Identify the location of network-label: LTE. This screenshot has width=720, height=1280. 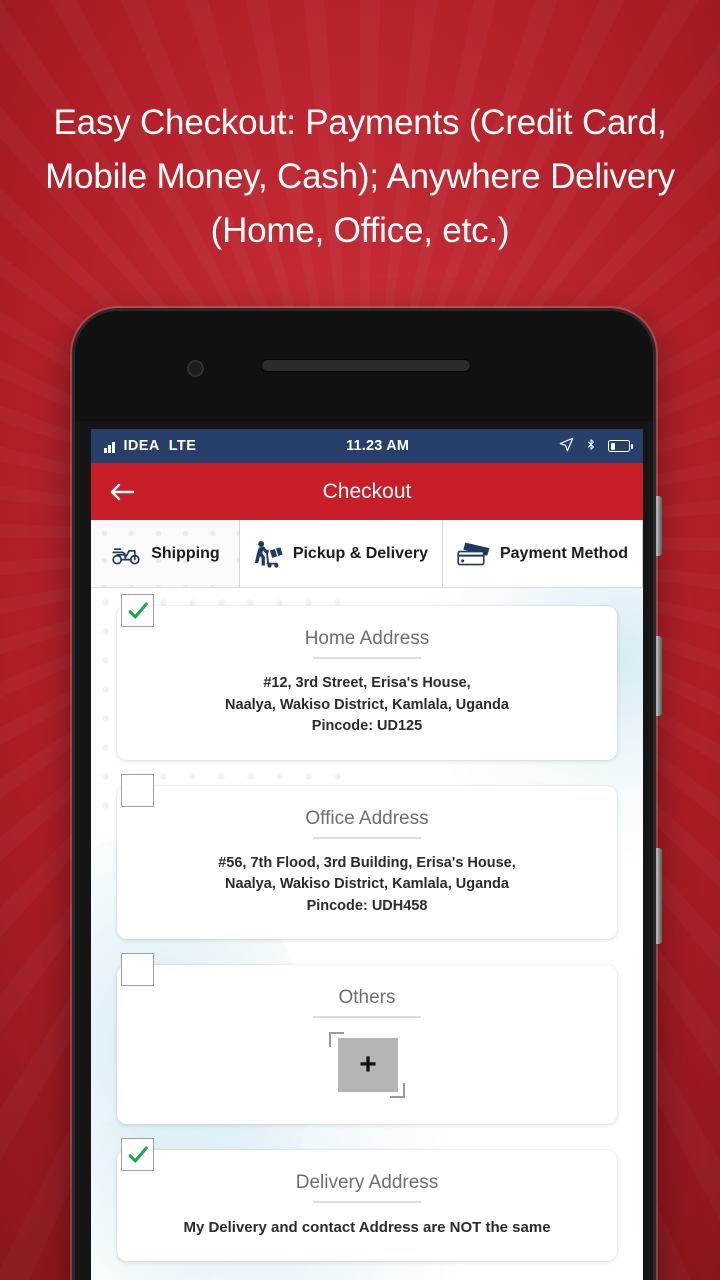
(182, 446).